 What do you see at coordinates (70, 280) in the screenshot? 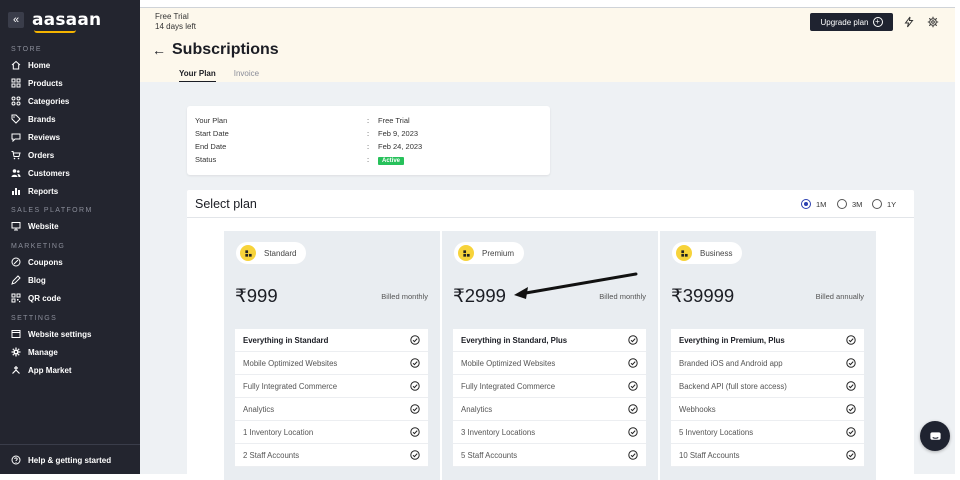
I see `sidebar-item-blog: Blog` at bounding box center [70, 280].